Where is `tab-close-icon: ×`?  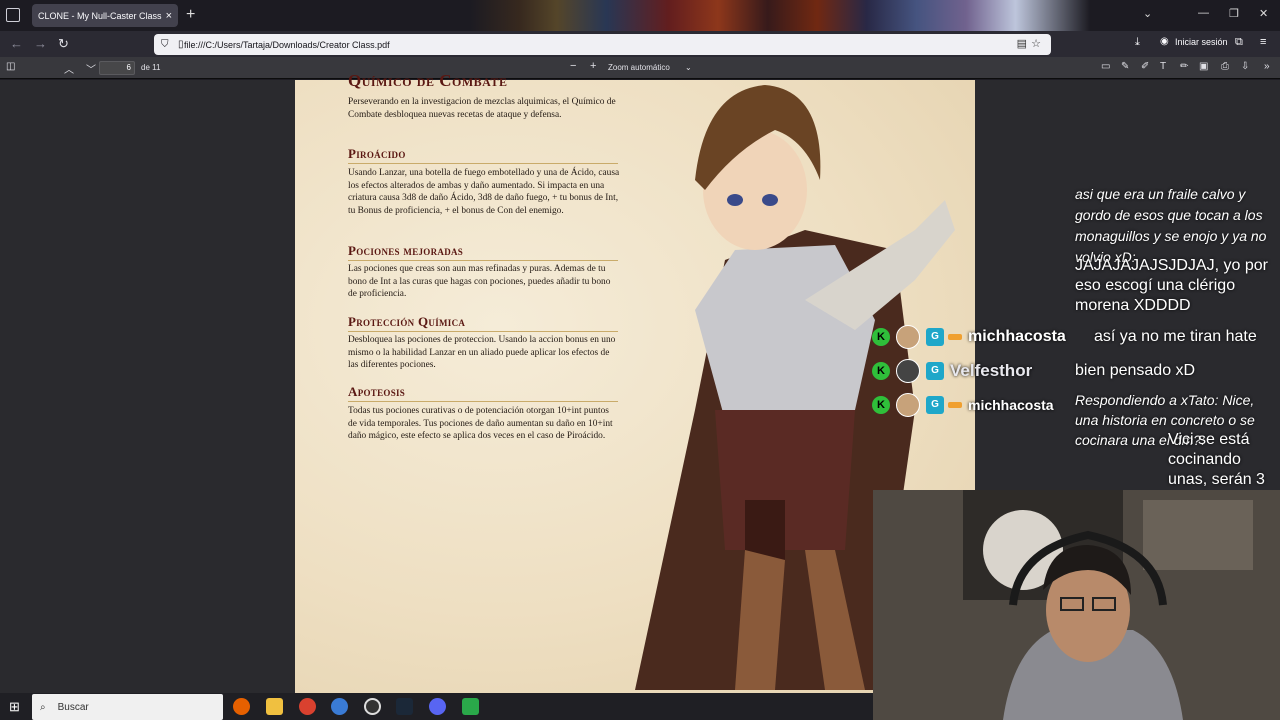
tab-close-icon: × is located at coordinates (169, 16).